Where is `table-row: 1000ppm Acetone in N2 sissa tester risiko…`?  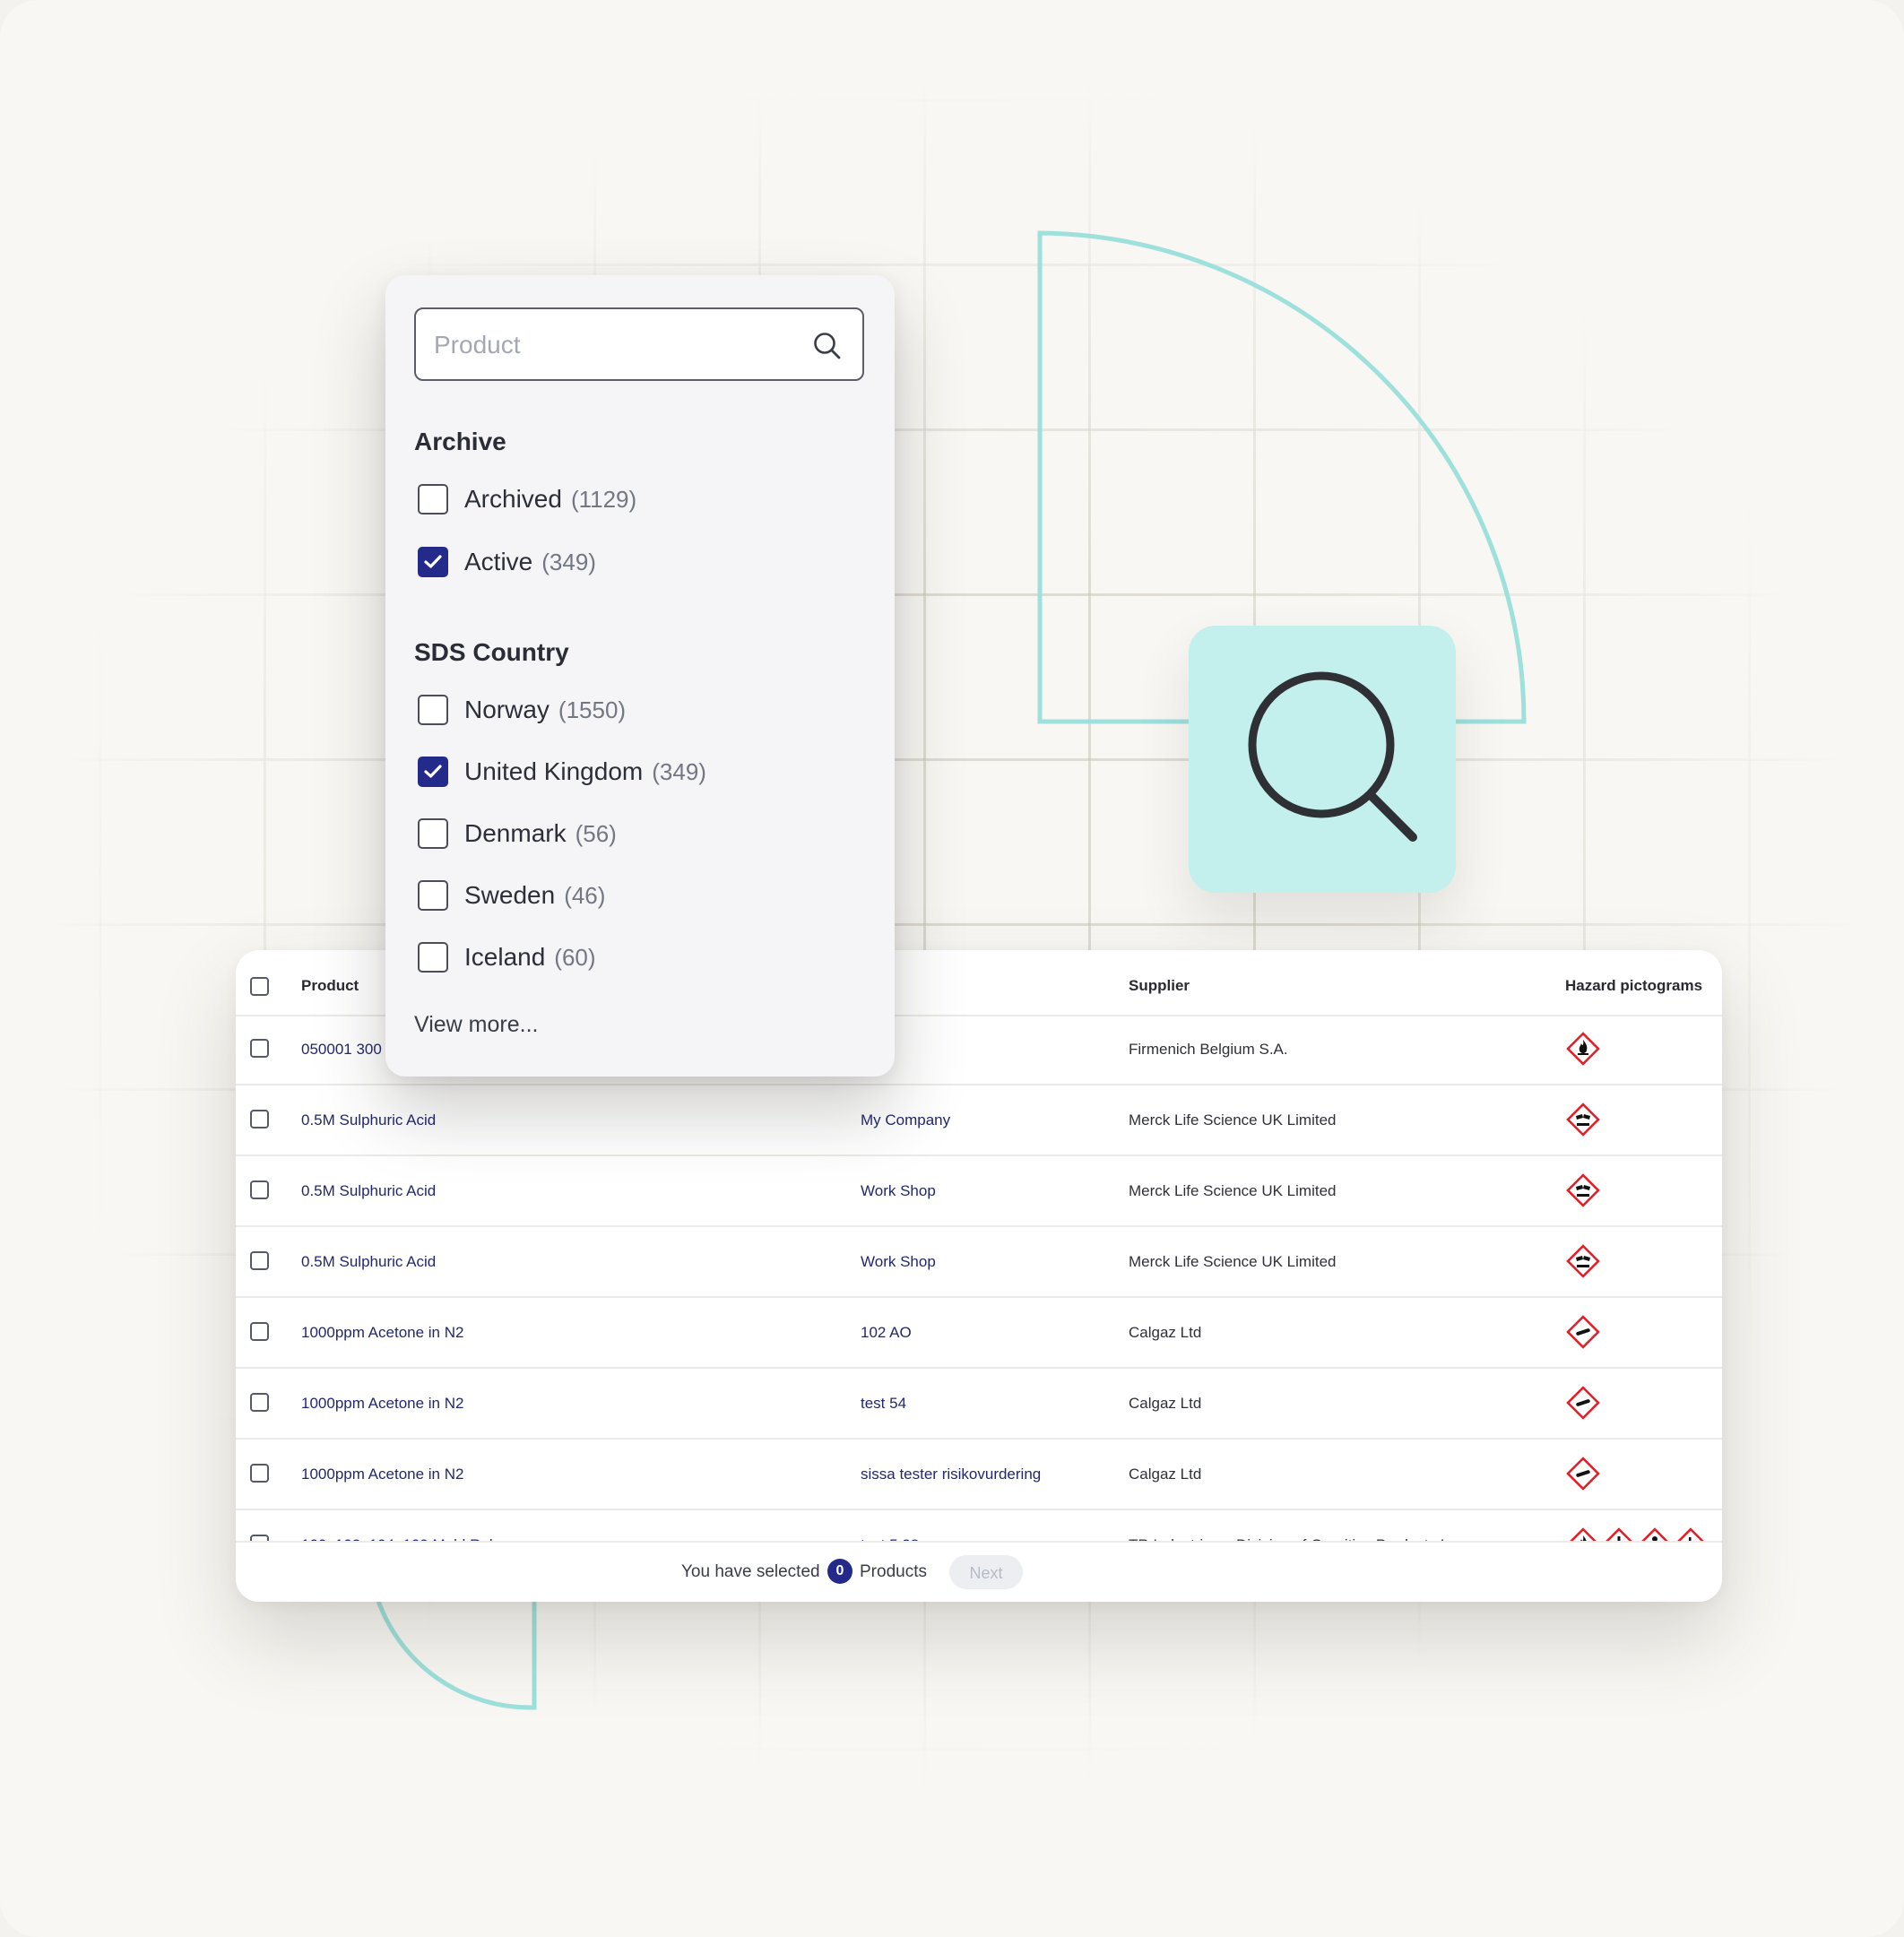 table-row: 1000ppm Acetone in N2 sissa tester risiko… is located at coordinates (979, 1475).